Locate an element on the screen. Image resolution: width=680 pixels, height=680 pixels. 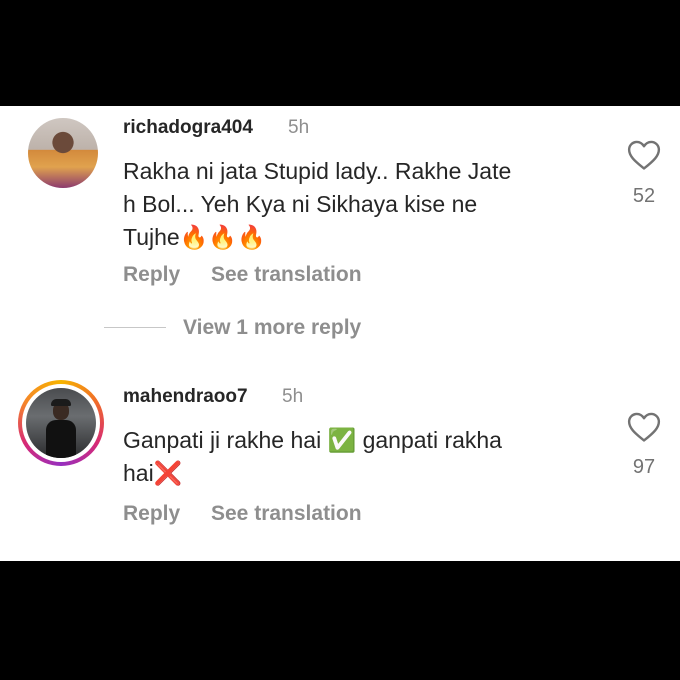
comment-username: mahendraoo7 is located at coordinates (185, 397).